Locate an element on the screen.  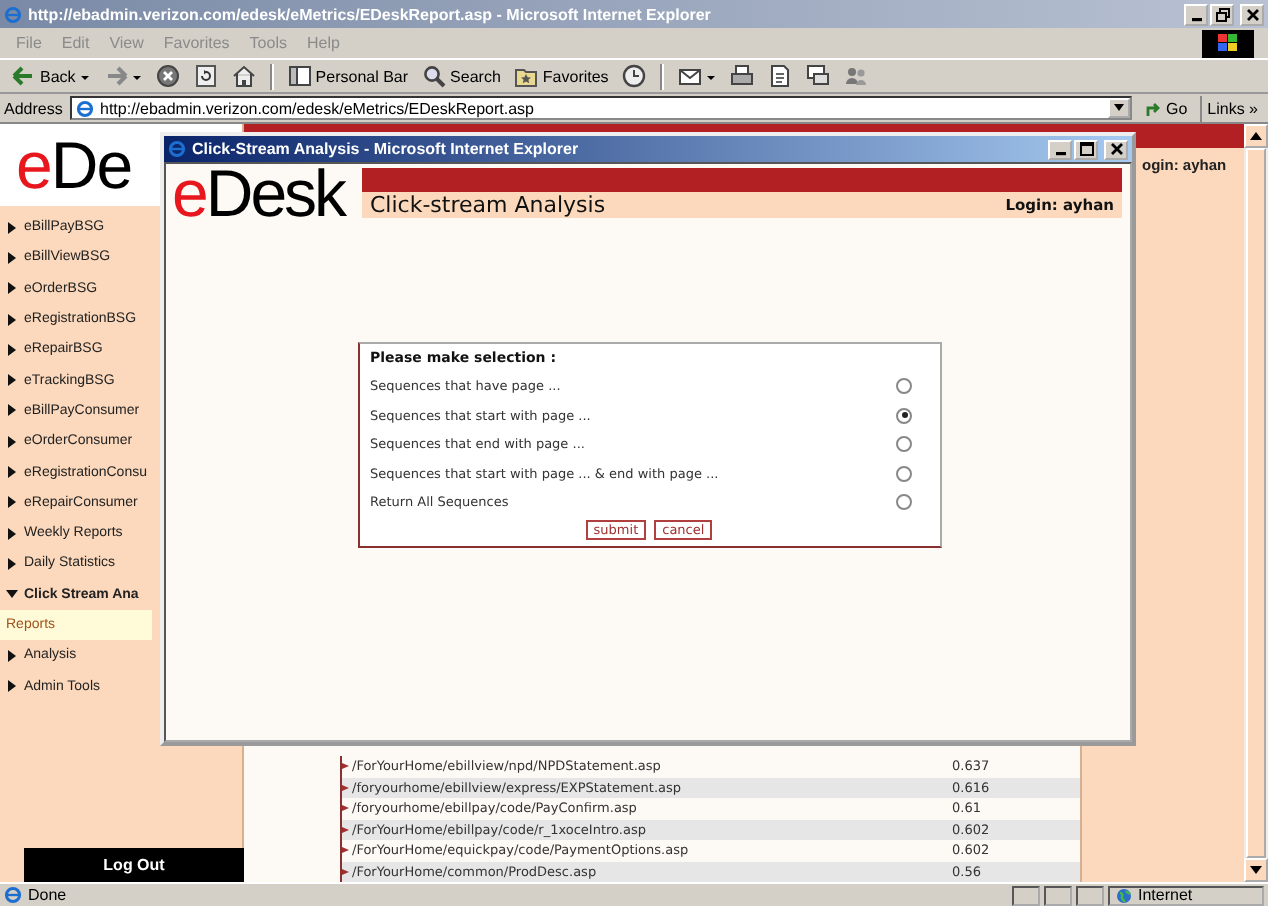
globe-icon is located at coordinates (1124, 895).